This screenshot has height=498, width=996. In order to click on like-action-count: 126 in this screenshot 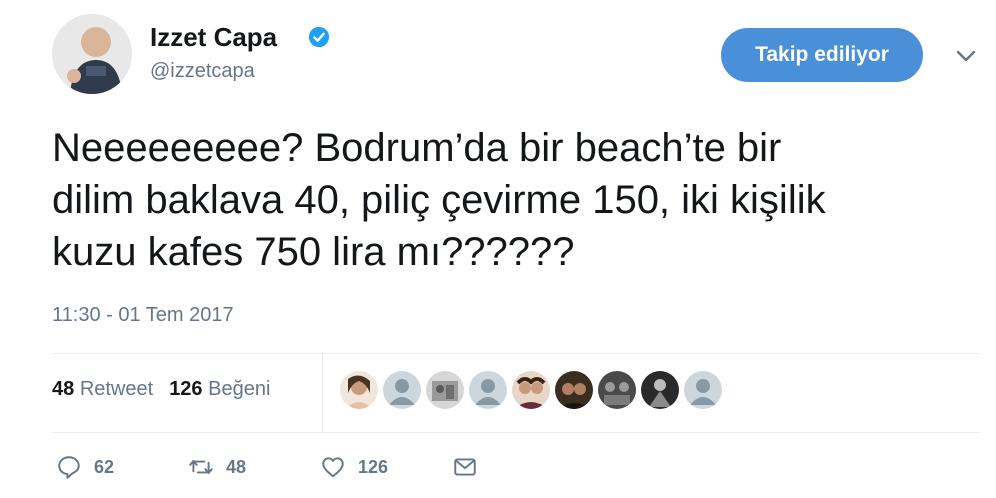, I will do `click(373, 466)`.